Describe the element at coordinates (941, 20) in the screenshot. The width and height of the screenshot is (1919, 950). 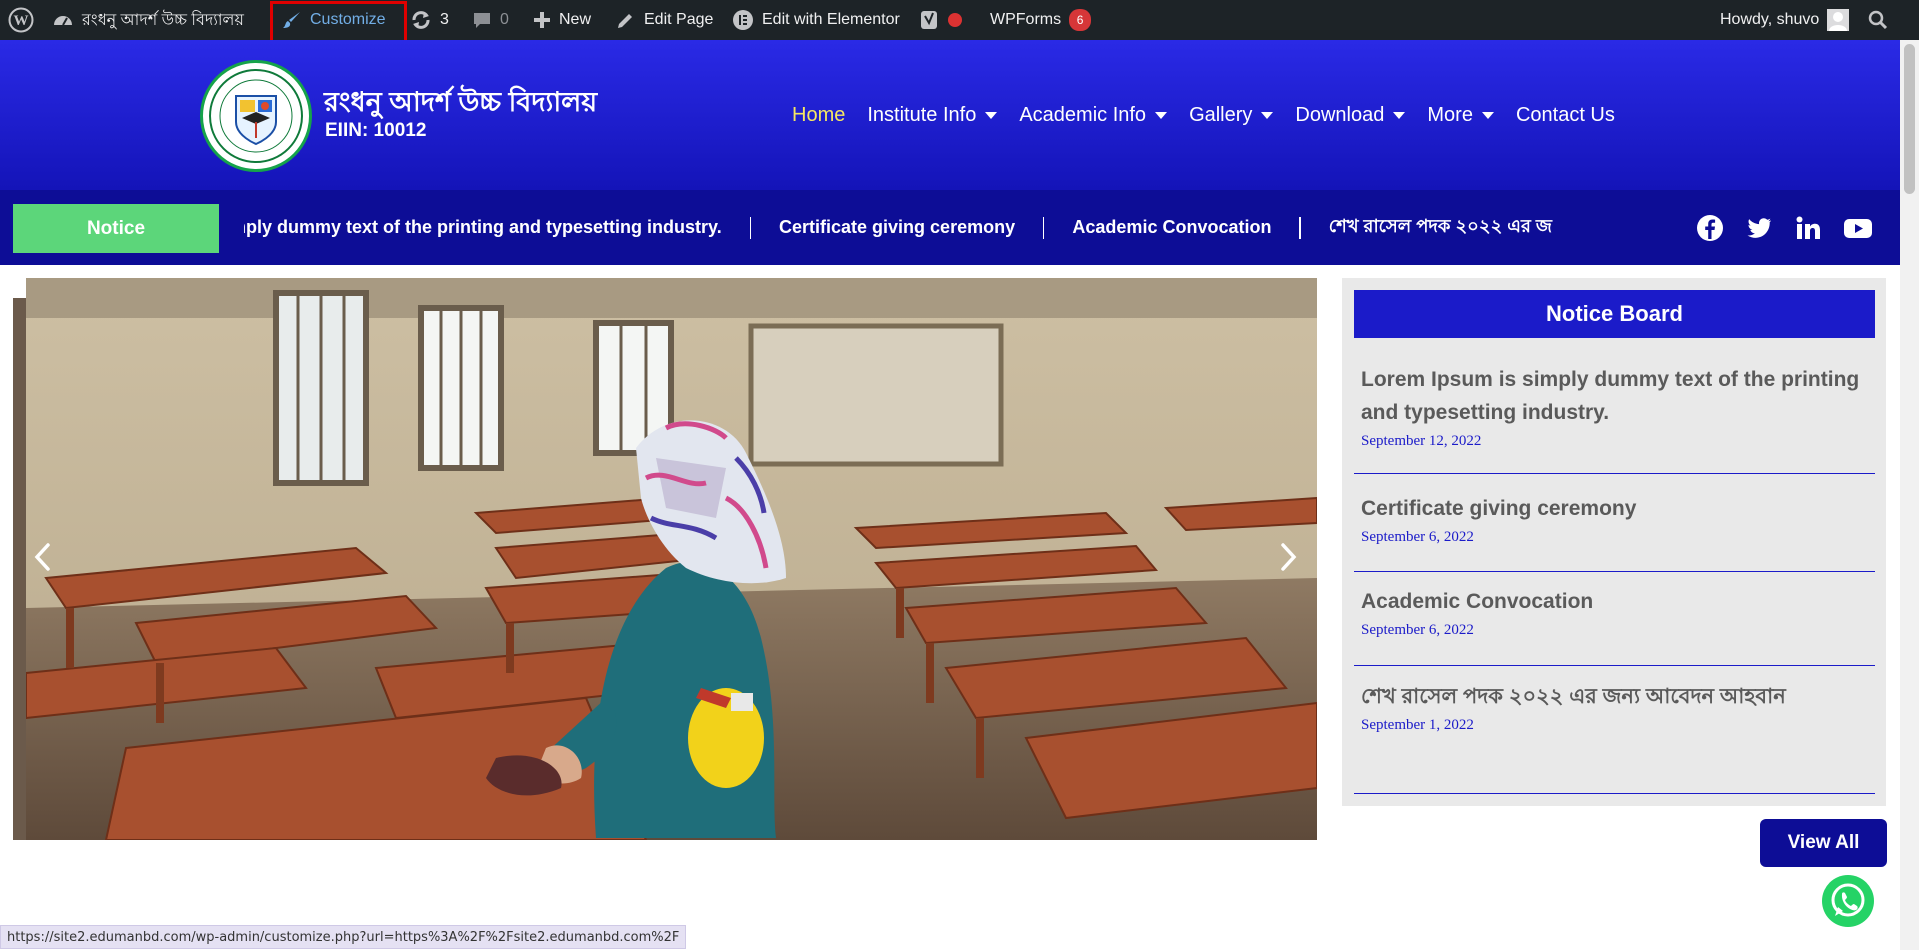
I see `yoast-seo-link` at that location.